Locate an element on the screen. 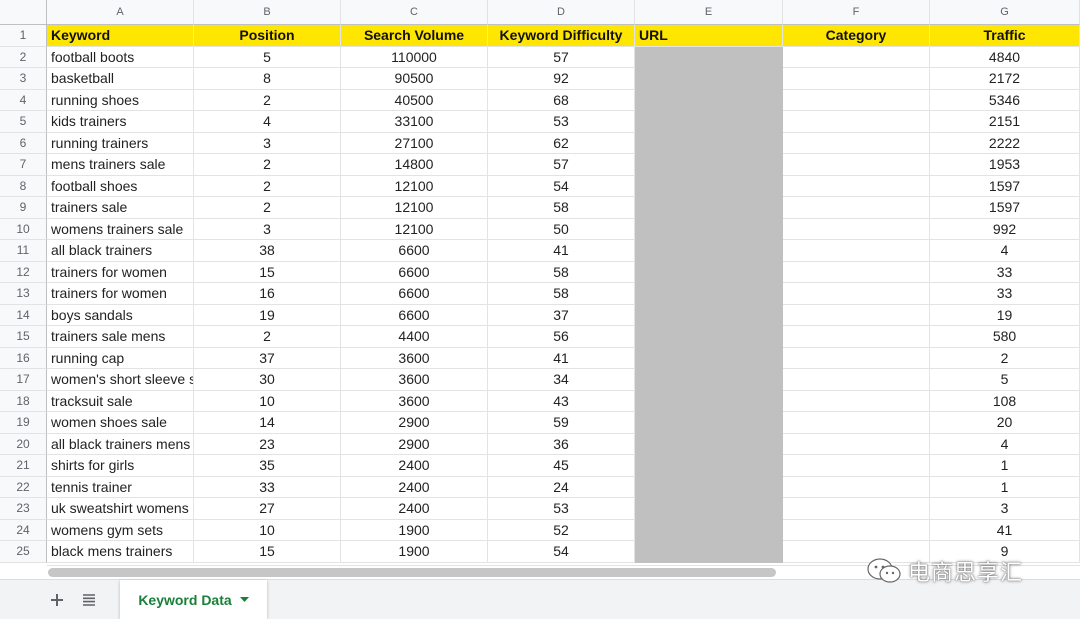 The height and width of the screenshot is (619, 1080). cell-keyword: women shoes sale is located at coordinates (120, 423).